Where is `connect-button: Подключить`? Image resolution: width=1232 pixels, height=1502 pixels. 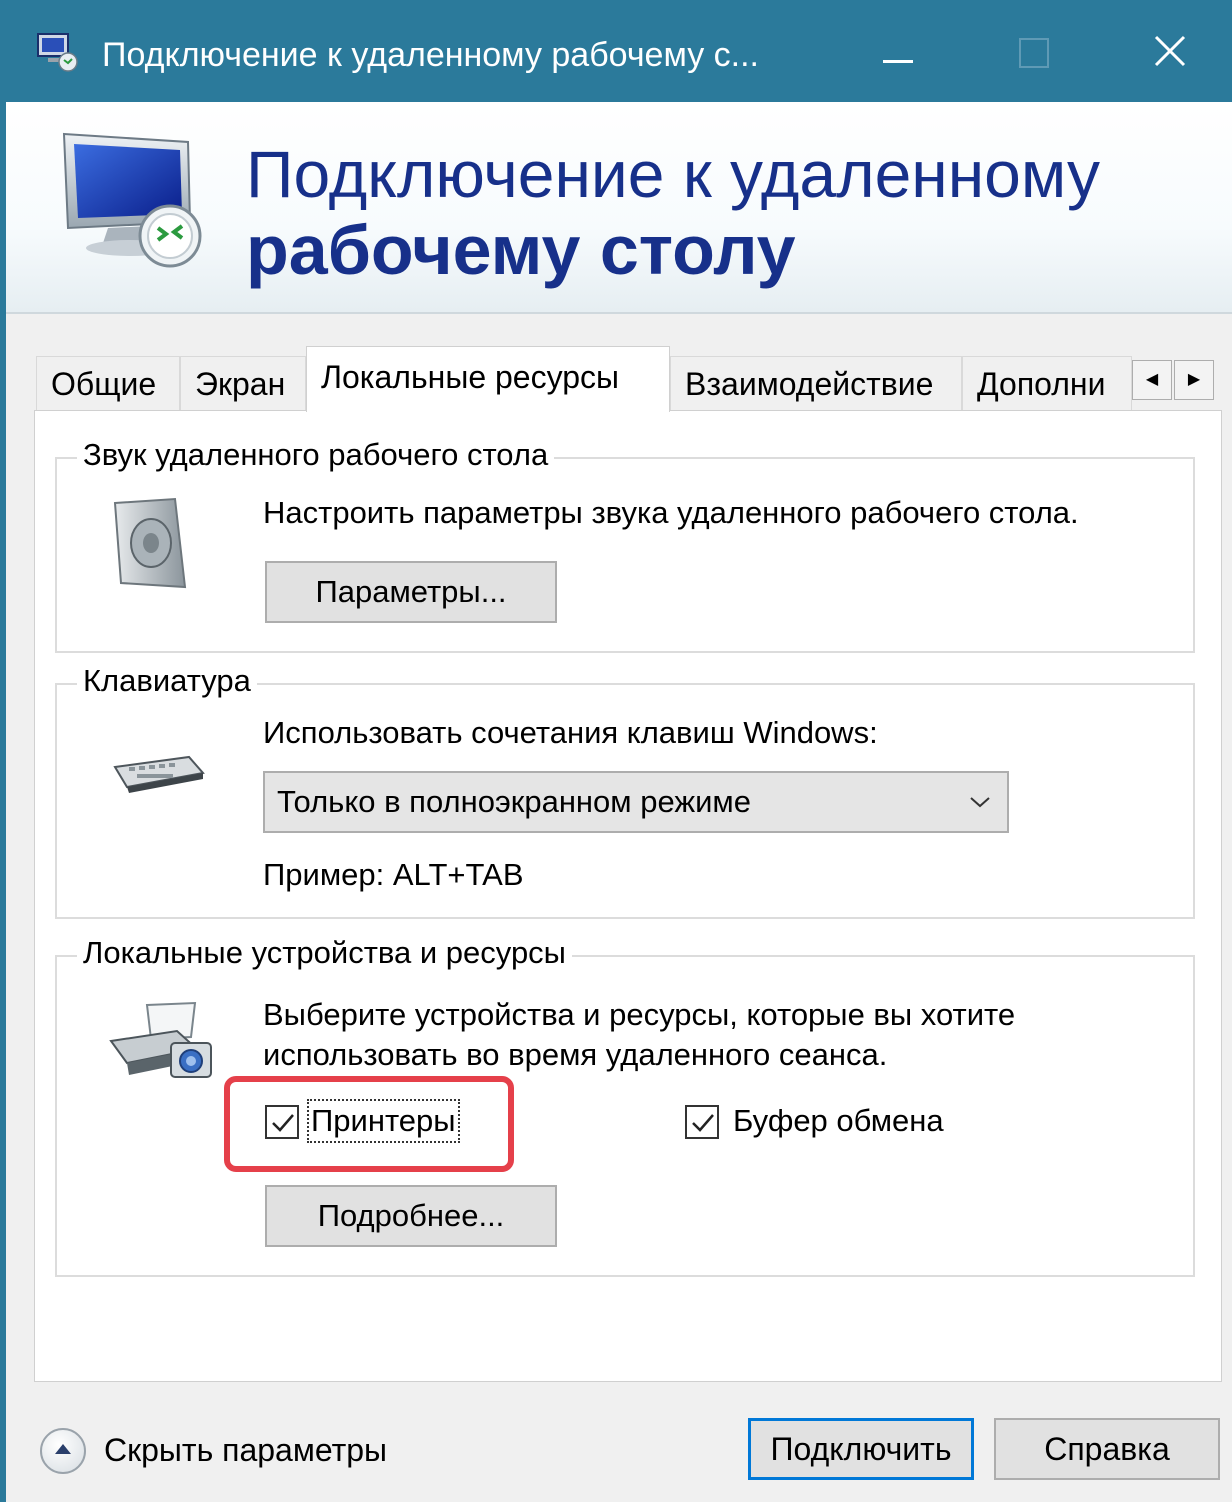
connect-button: Подключить is located at coordinates (861, 1449).